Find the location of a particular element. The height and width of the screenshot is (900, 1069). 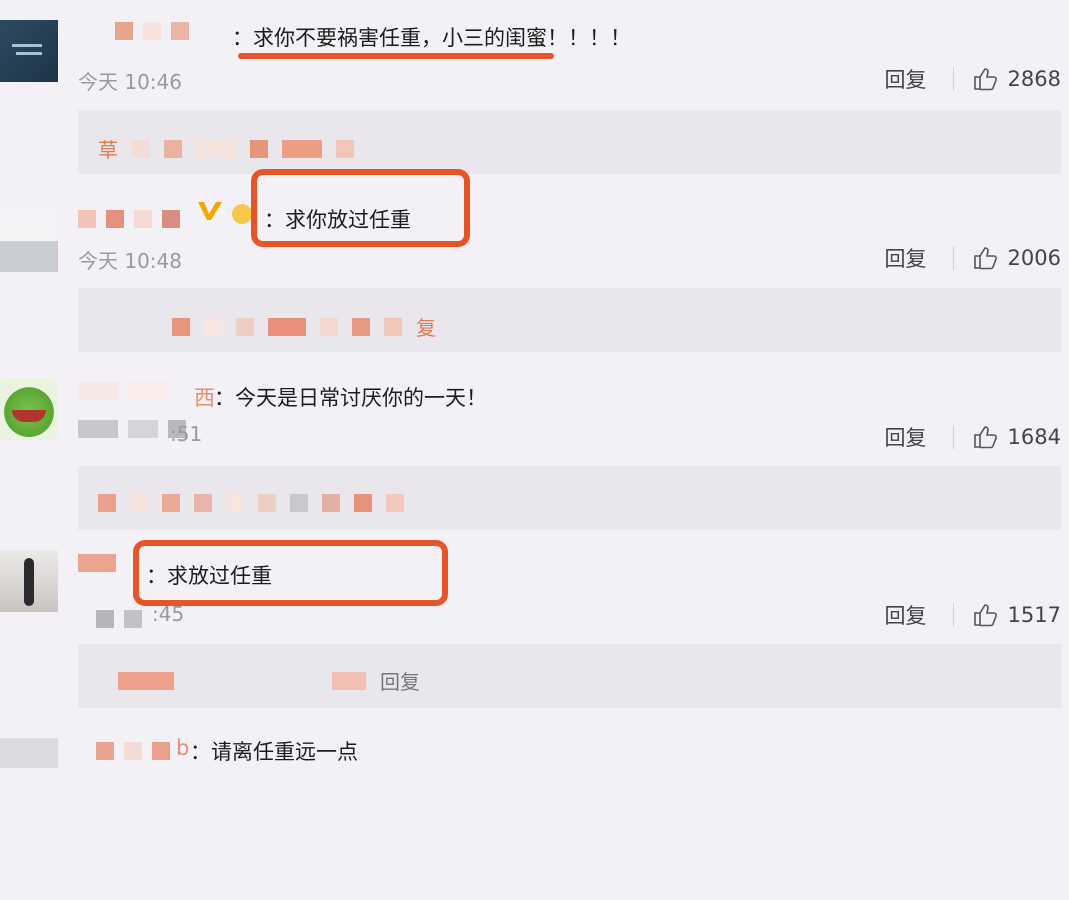

comment-actions: 回复 2868 is located at coordinates (973, 79).